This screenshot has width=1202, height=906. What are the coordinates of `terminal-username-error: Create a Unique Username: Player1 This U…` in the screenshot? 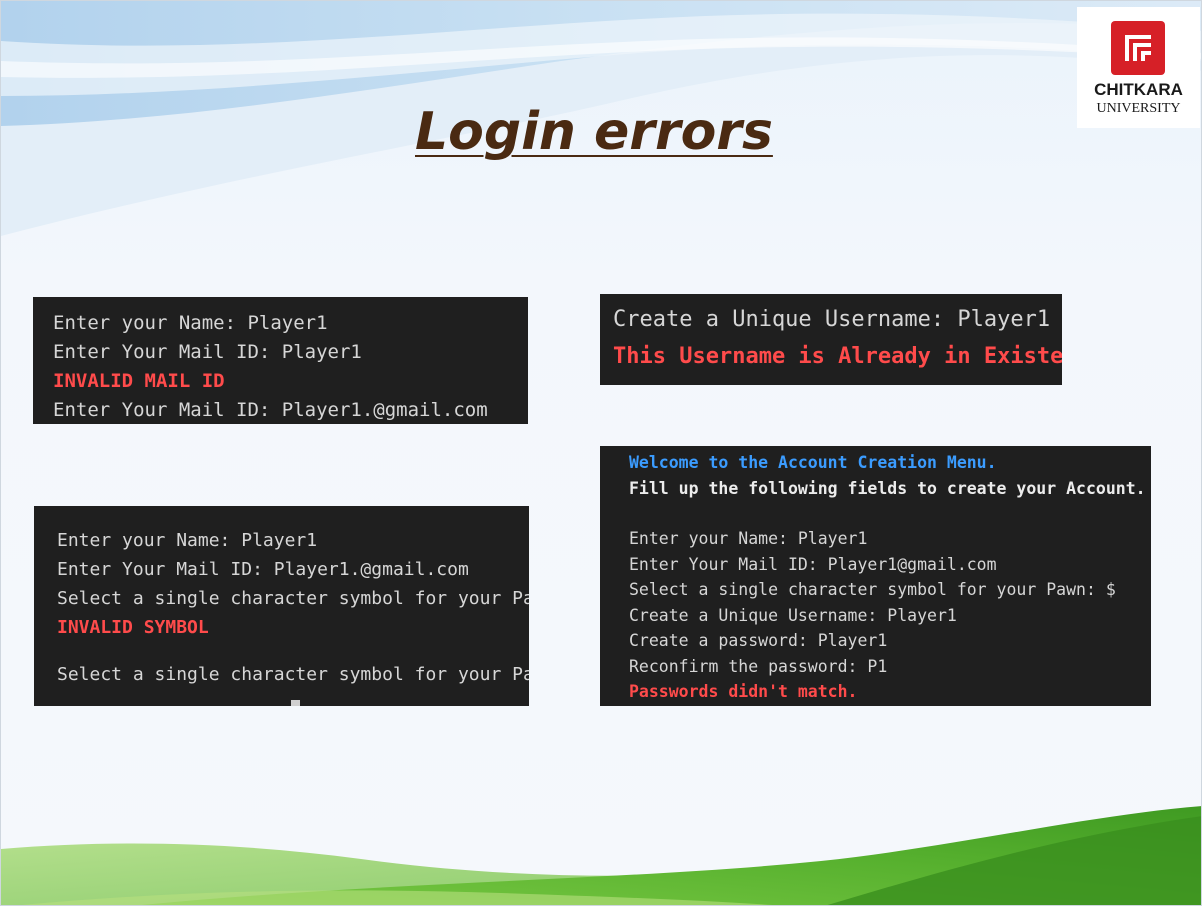 It's located at (831, 339).